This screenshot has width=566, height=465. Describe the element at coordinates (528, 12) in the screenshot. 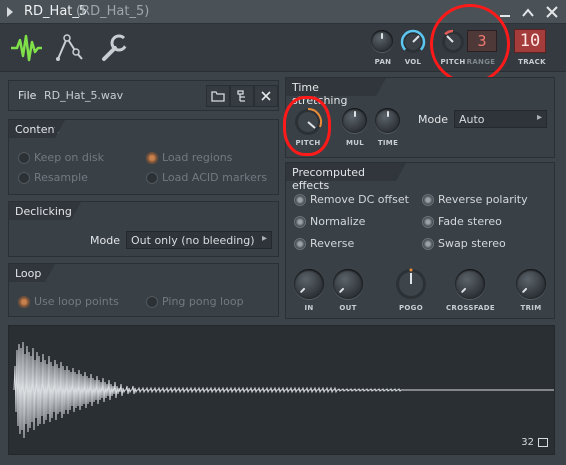

I see `restore-icon` at that location.